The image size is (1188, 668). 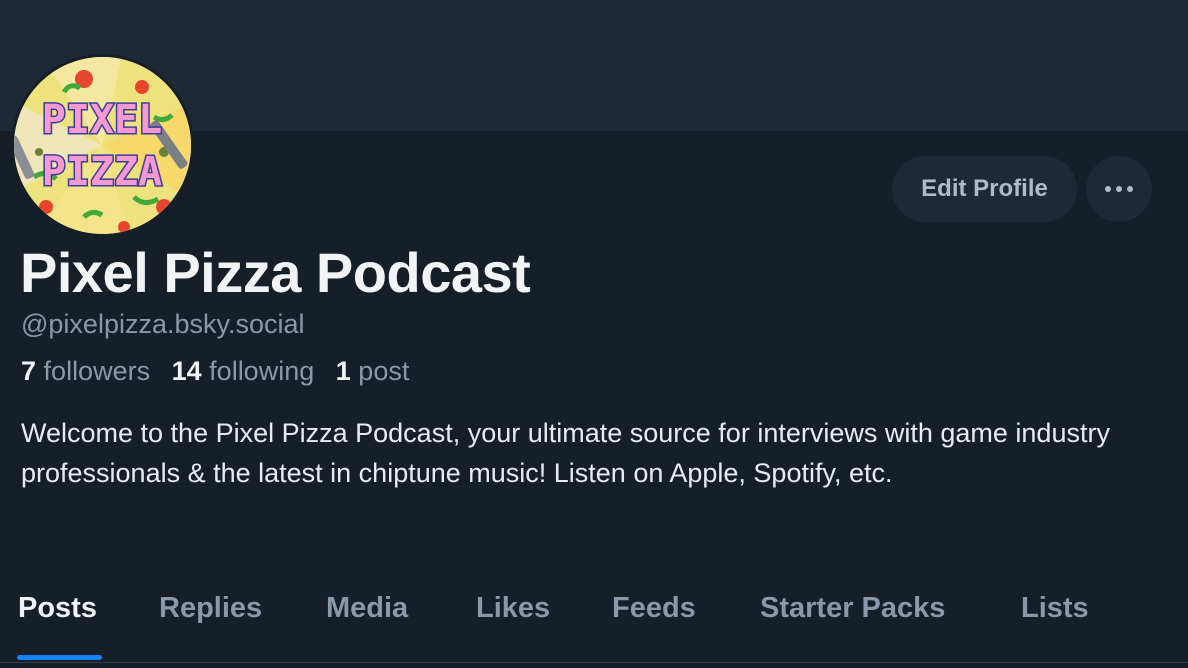 I want to click on tab-likes: Likes, so click(x=513, y=608).